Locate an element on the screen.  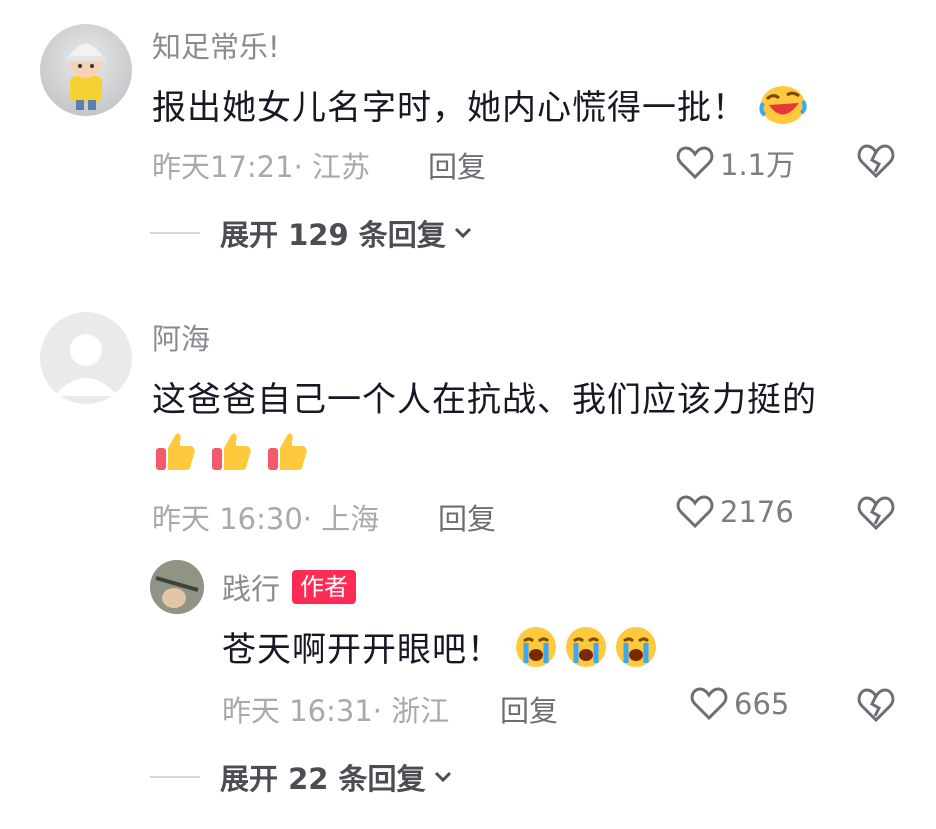
author-avatar-icon is located at coordinates (177, 587).